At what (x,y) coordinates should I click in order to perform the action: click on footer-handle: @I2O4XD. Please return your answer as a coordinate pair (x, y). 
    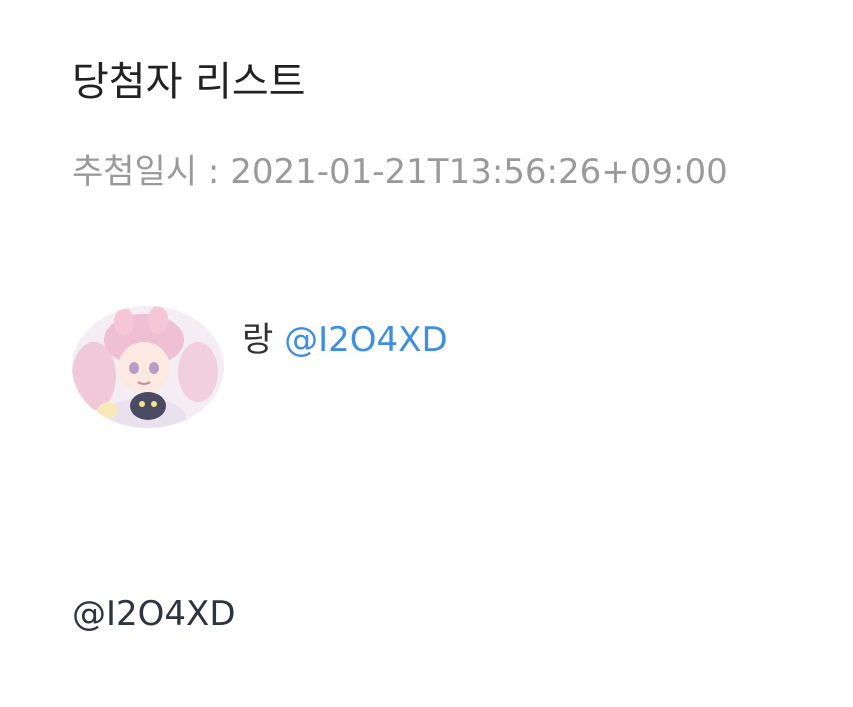
    Looking at the image, I should click on (154, 614).